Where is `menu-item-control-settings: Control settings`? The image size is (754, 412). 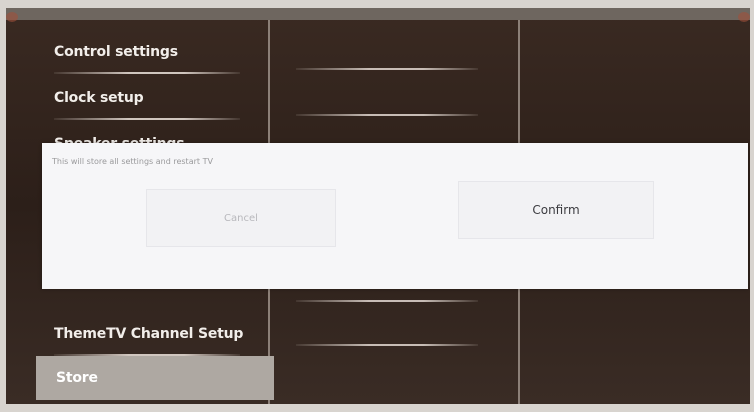
menu-item-control-settings: Control settings is located at coordinates (152, 52).